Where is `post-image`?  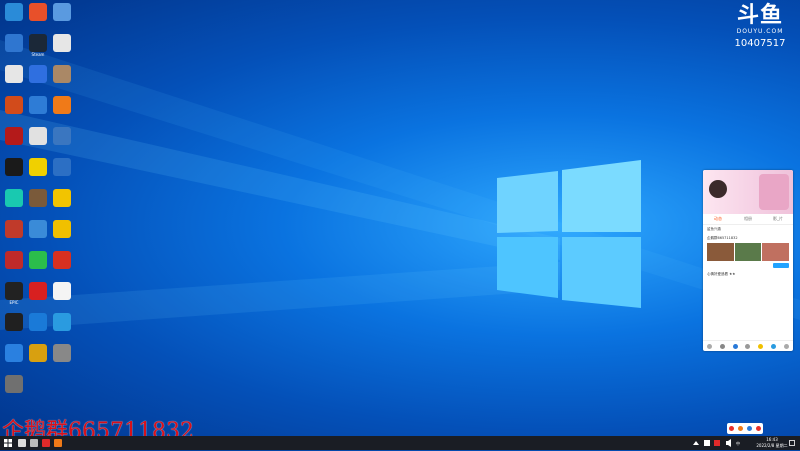
post-image is located at coordinates (776, 252).